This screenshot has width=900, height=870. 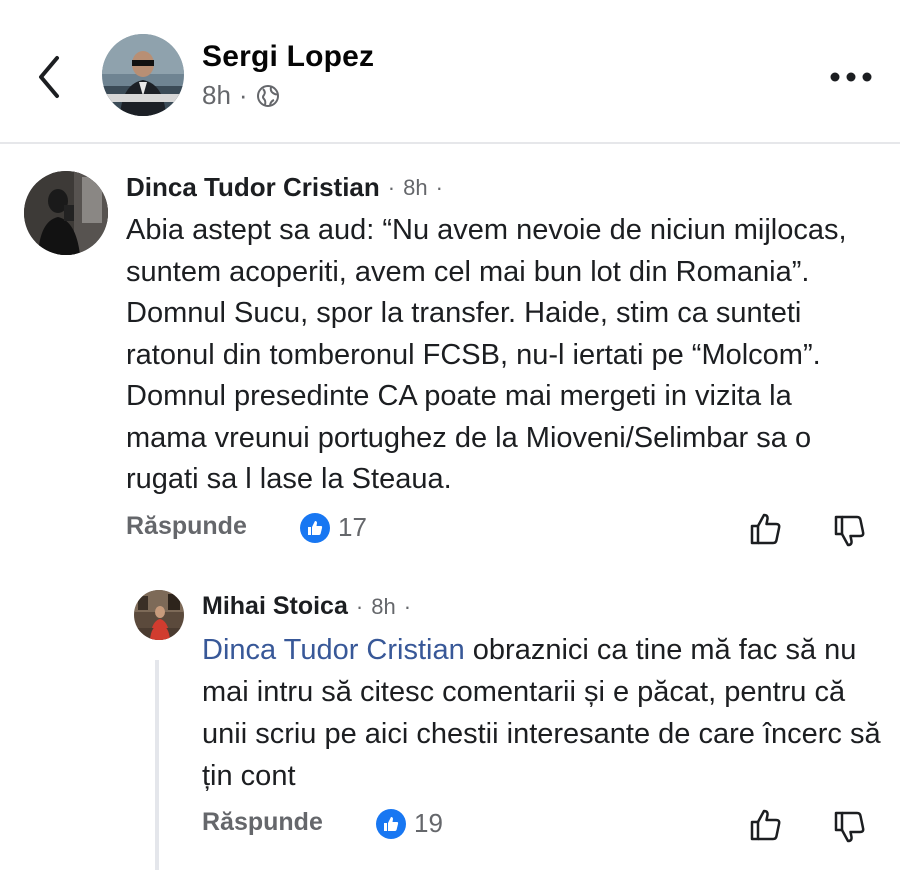 I want to click on poster-avatar, so click(x=143, y=75).